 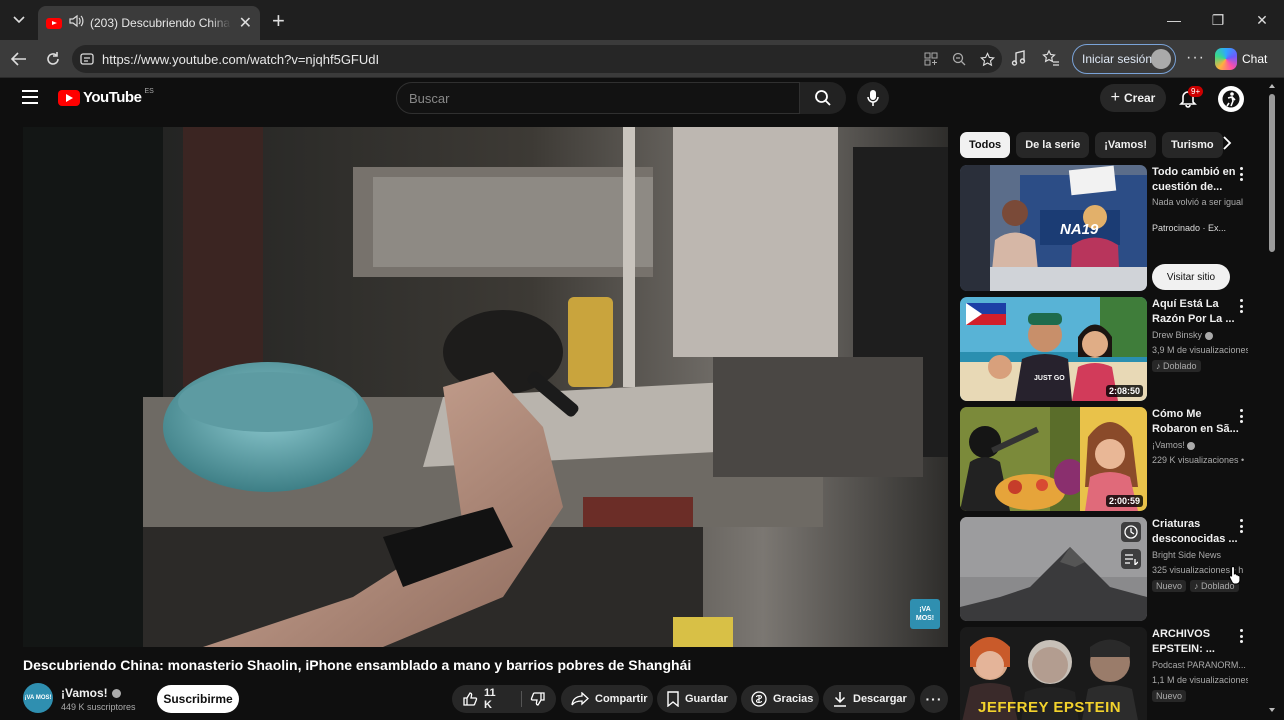 What do you see at coordinates (1019, 60) in the screenshot?
I see `music-extension-icon` at bounding box center [1019, 60].